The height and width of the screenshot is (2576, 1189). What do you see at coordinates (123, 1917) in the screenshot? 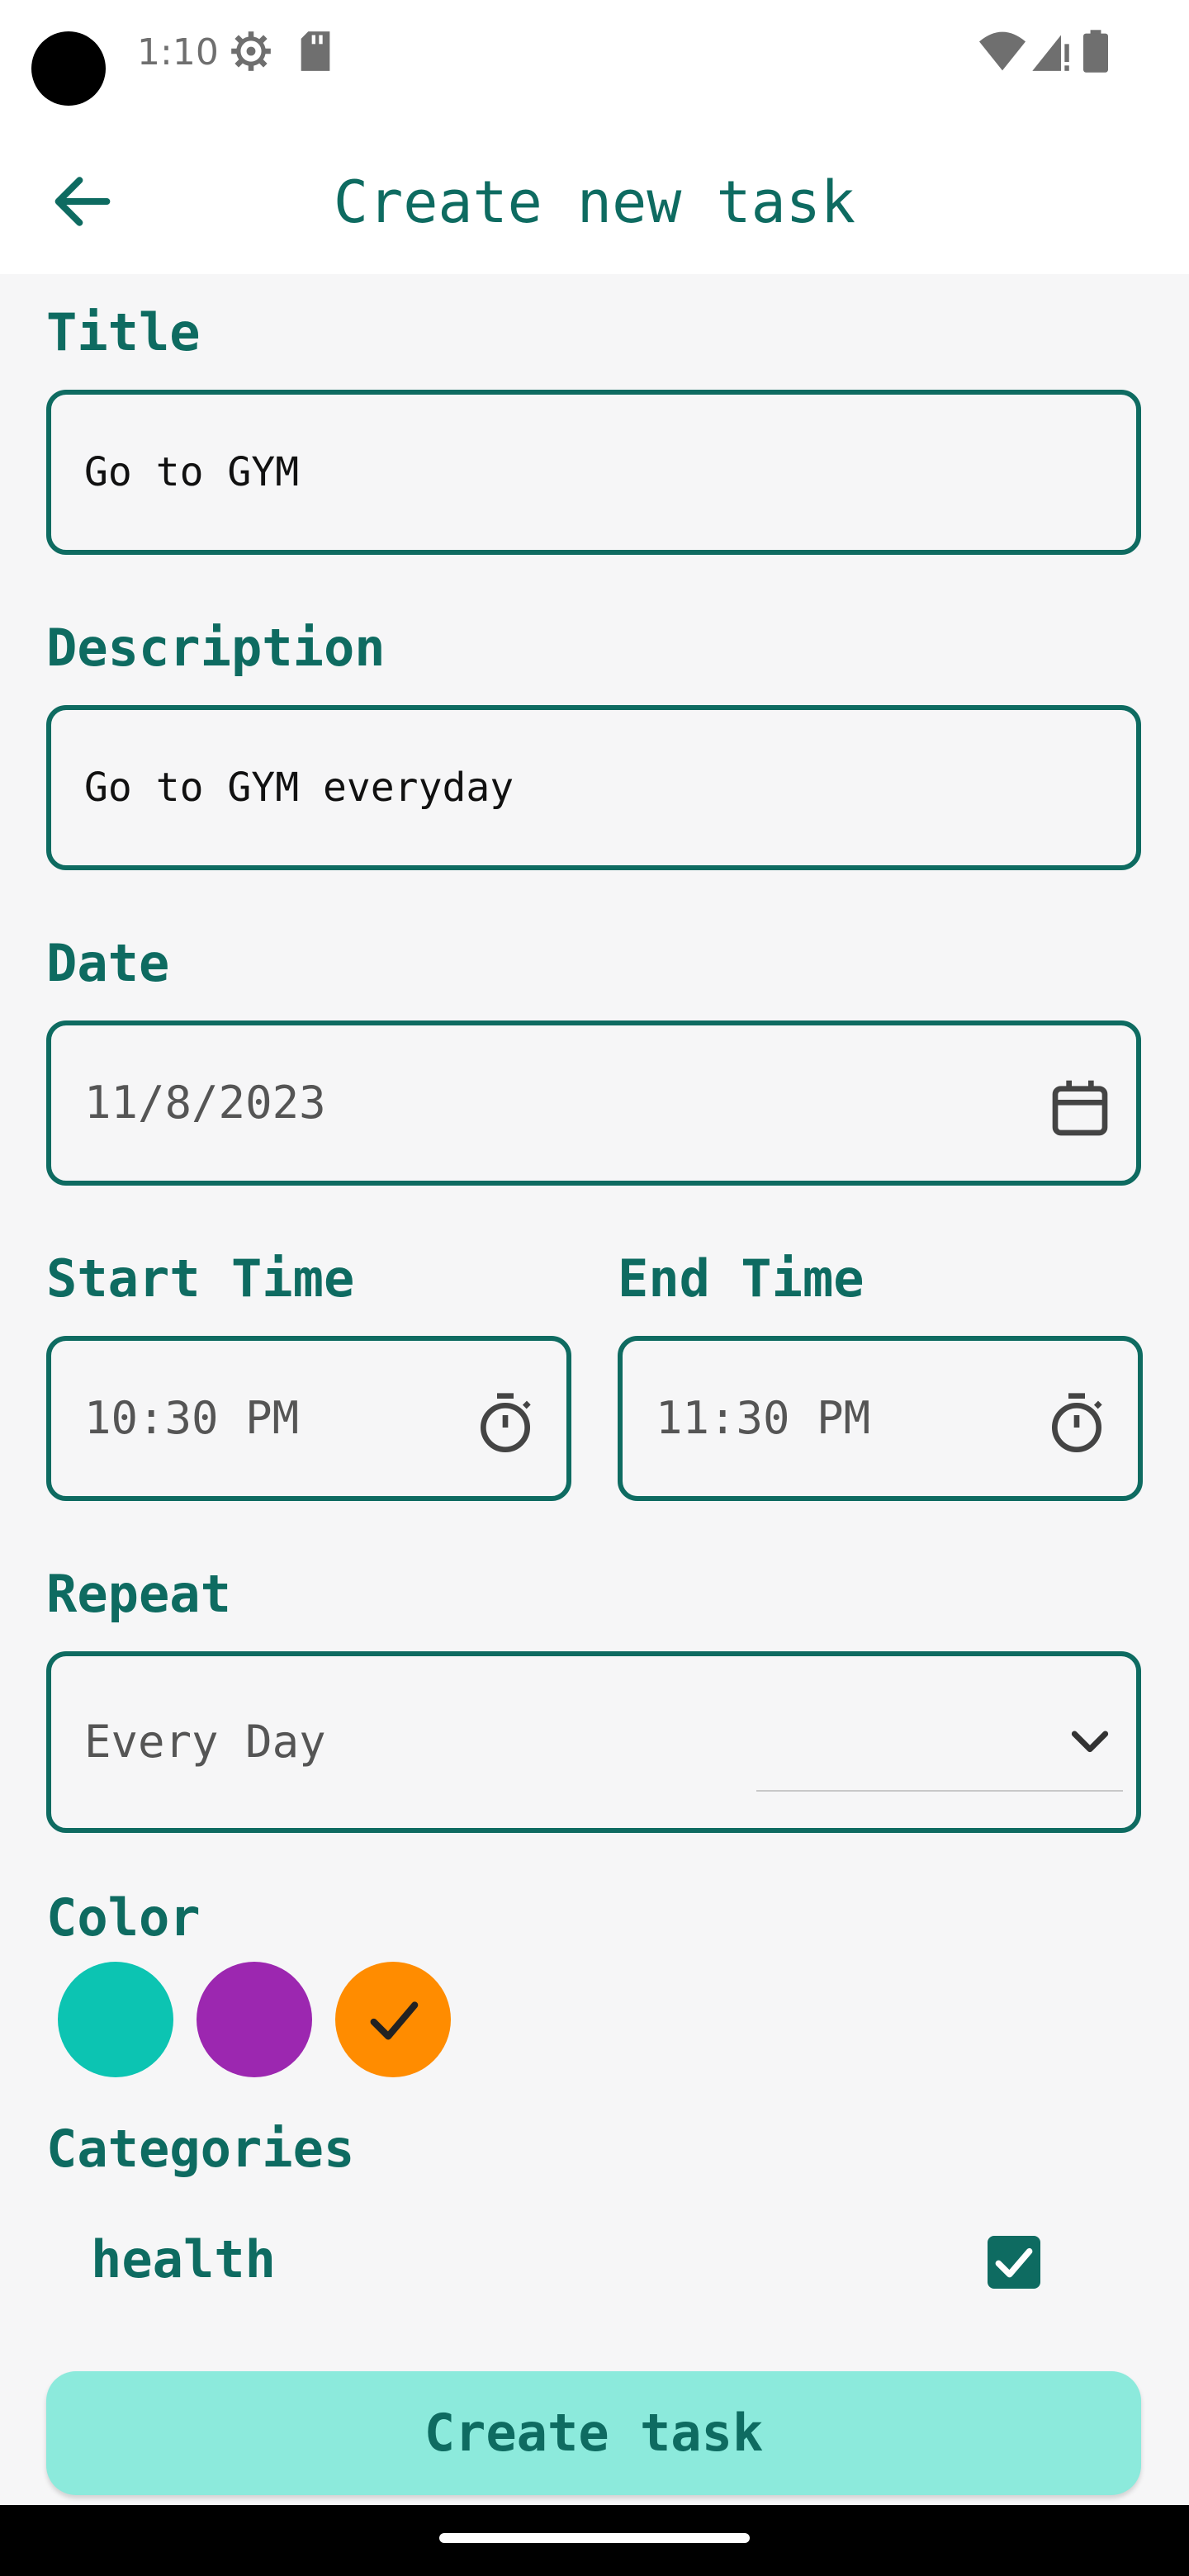
I see `color-label: Color` at bounding box center [123, 1917].